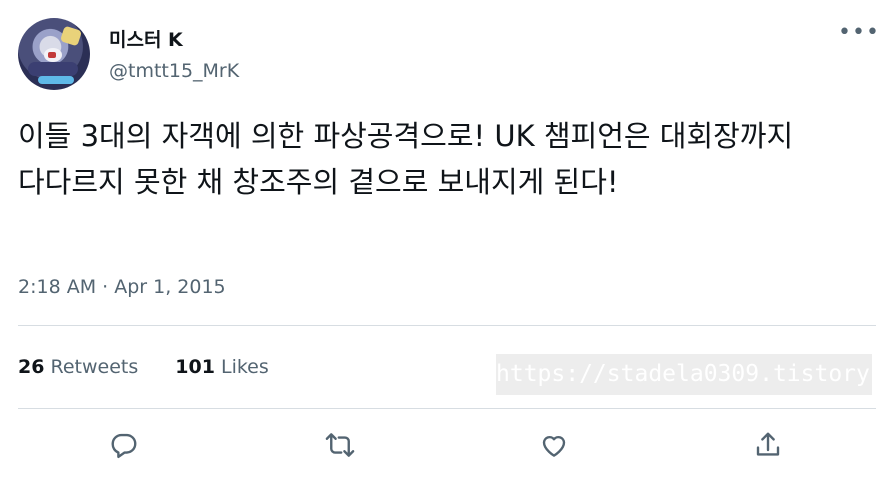 The width and height of the screenshot is (894, 499). What do you see at coordinates (684, 374) in the screenshot?
I see `watermark: https://stadela0309.tistory.com` at bounding box center [684, 374].